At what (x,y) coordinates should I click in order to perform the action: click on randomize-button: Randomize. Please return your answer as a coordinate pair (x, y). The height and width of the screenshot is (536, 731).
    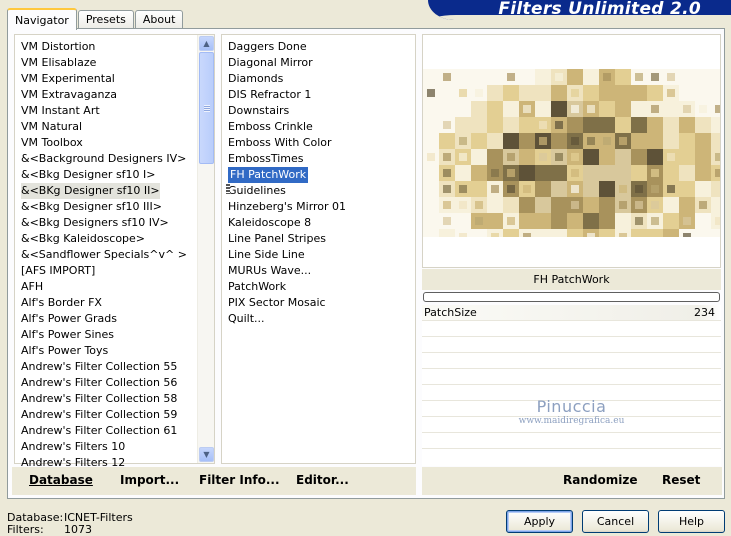
    Looking at the image, I should click on (600, 480).